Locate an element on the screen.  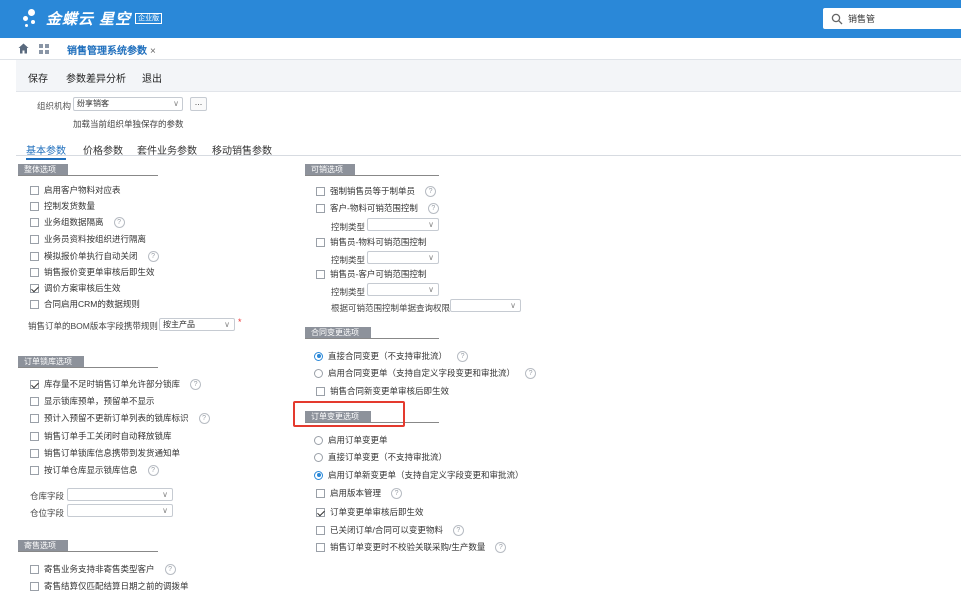
check-item: 业务员资料按组织进行隔离 is located at coordinates (88, 239).